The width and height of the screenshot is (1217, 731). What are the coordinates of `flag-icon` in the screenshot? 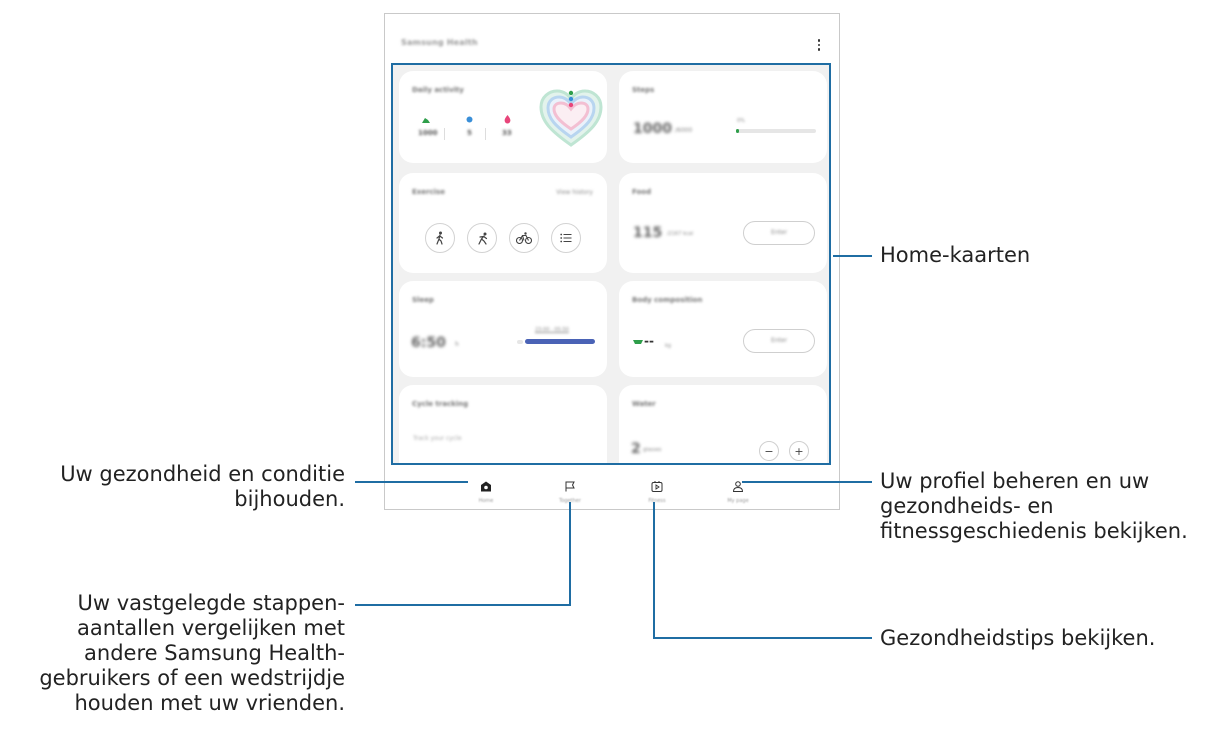 It's located at (570, 486).